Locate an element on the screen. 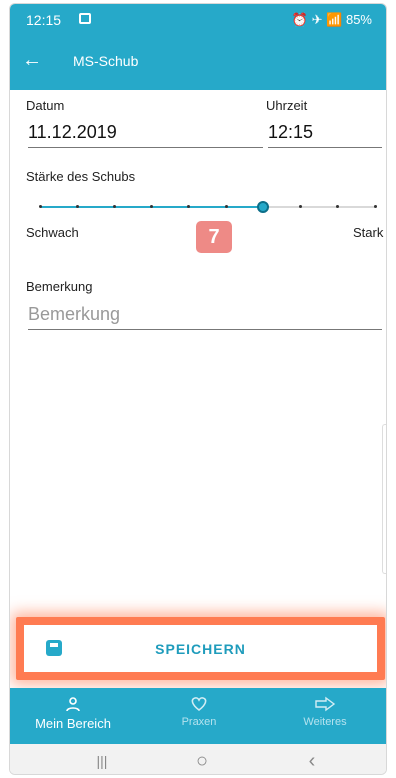 The image size is (396, 778). save-button: SPEICHERN is located at coordinates (200, 648).